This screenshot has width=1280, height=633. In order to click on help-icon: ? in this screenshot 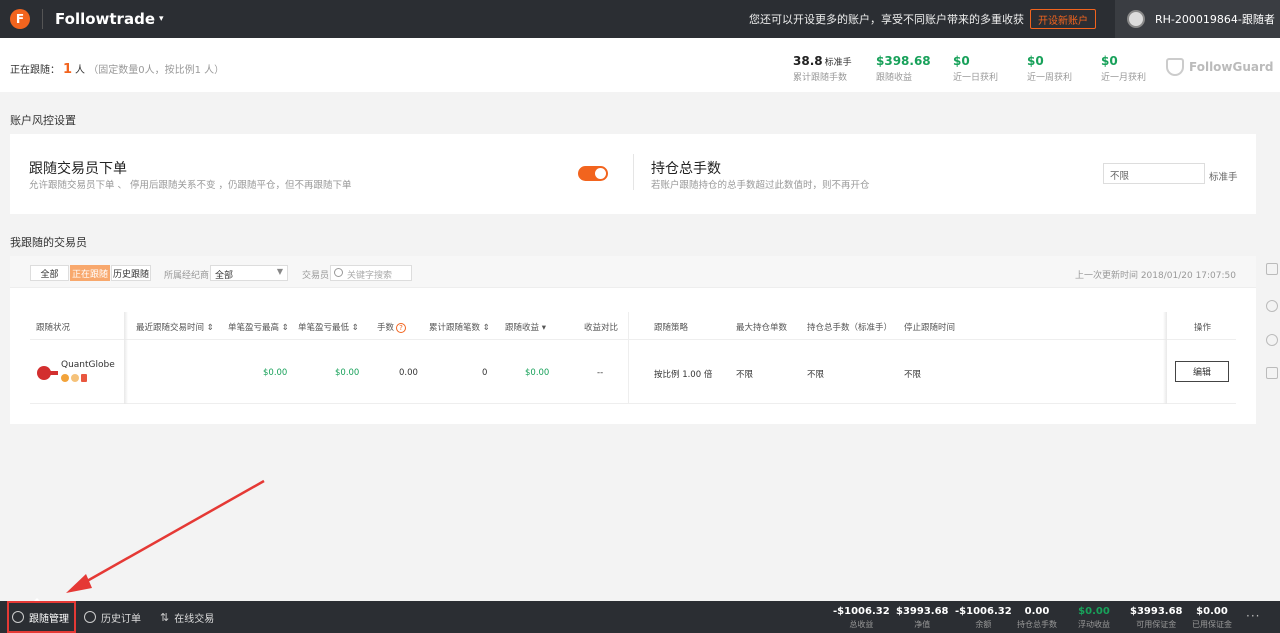, I will do `click(401, 328)`.